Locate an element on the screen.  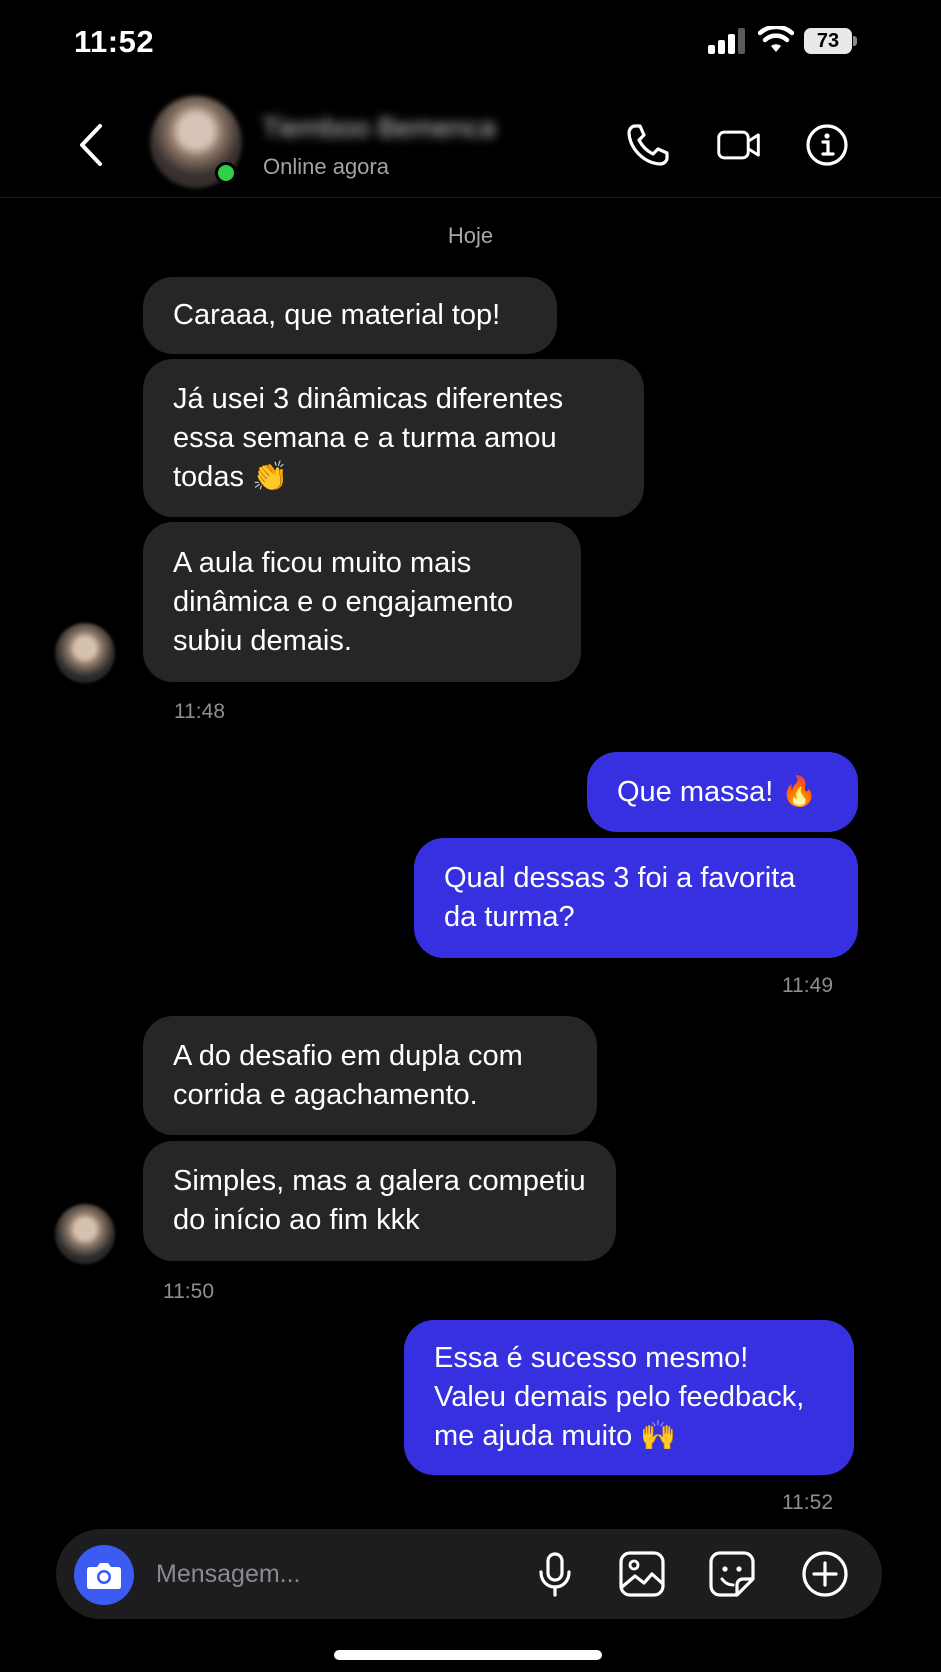
message-bubble-outgoing: Que massa! 🔥 is located at coordinates (722, 792).